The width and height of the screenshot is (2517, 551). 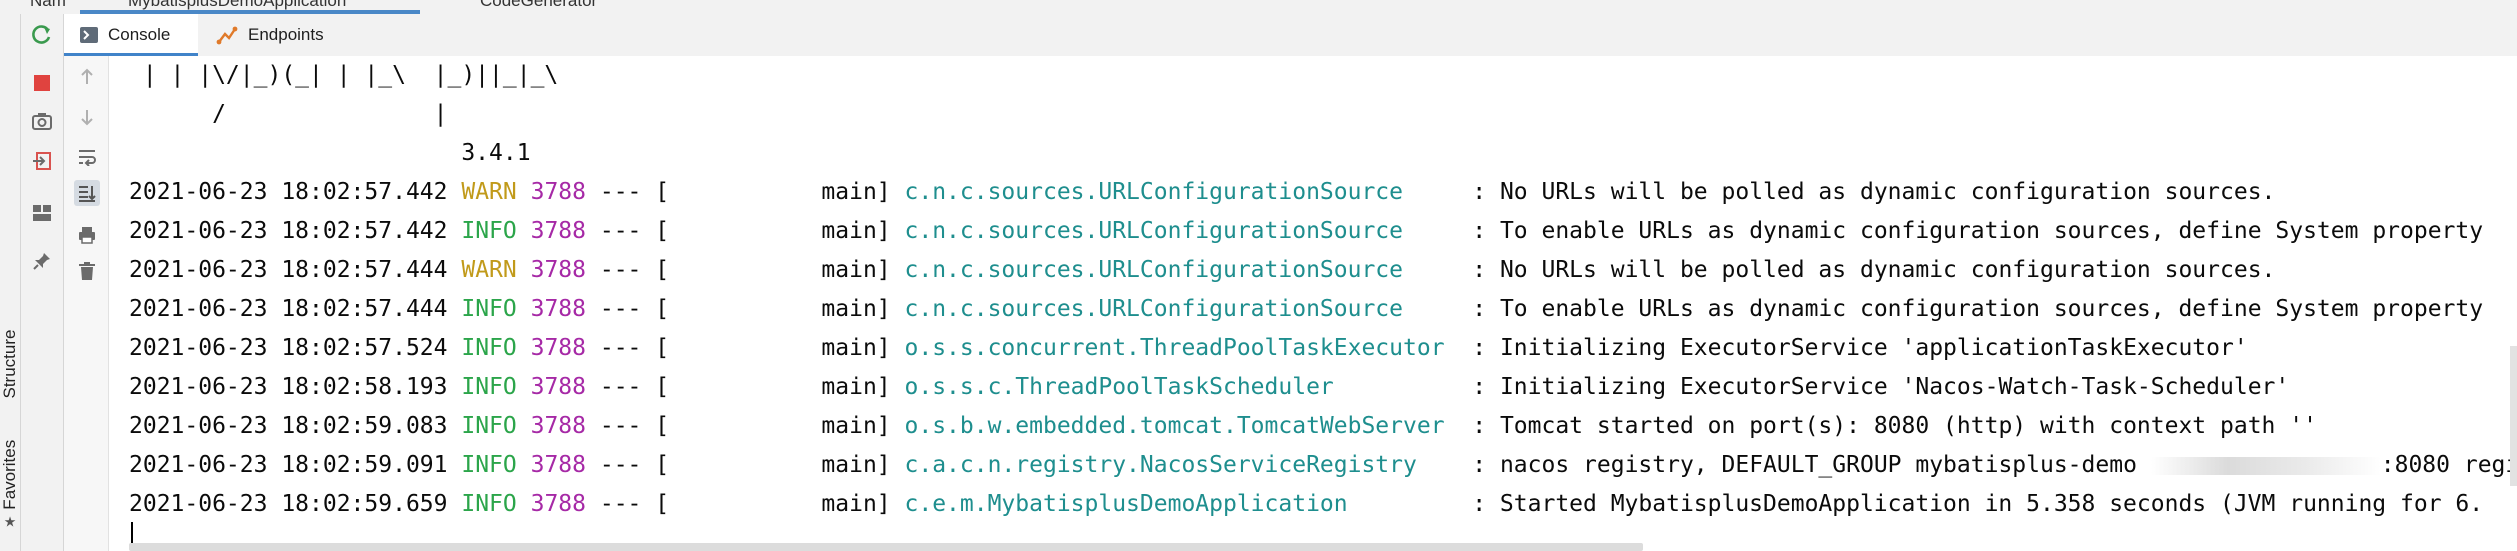 I want to click on structure-label: Structure, so click(x=9, y=364).